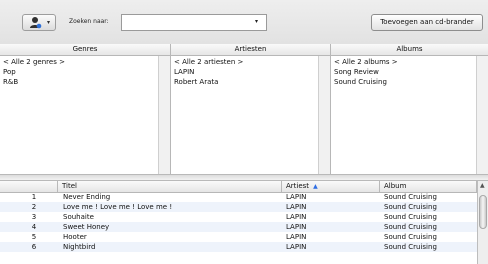  I want to click on artist-item-all: < Alle 2 artiesten >, so click(208, 62).